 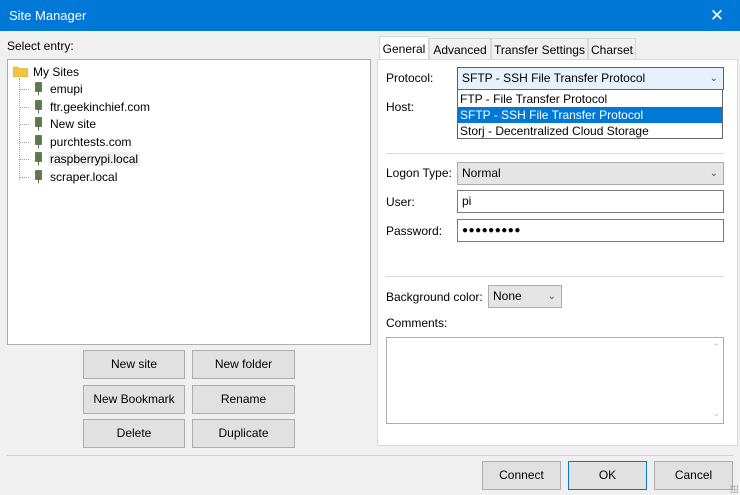 What do you see at coordinates (590, 230) in the screenshot?
I see `password-field: ●●●●●●●●●` at bounding box center [590, 230].